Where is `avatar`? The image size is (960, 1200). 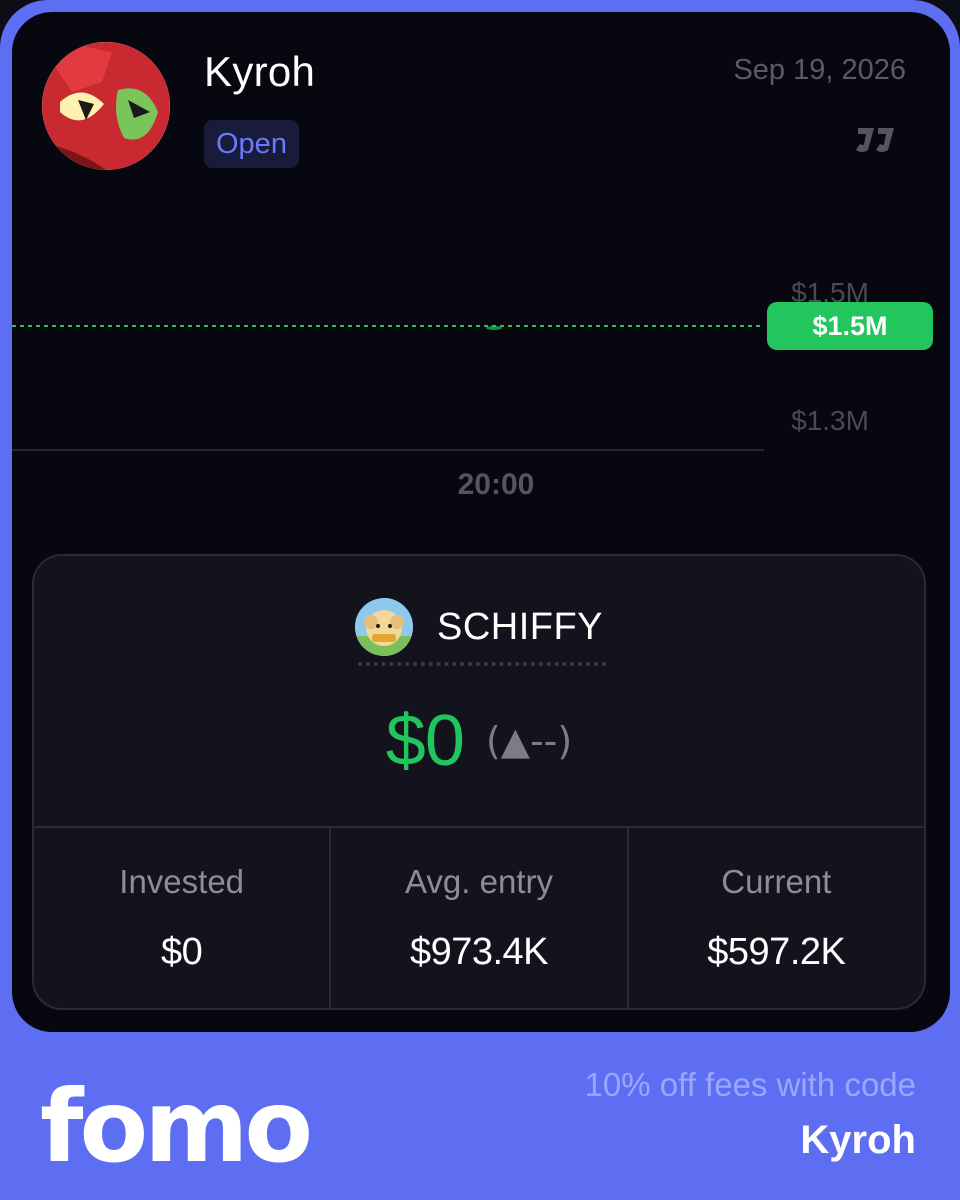 avatar is located at coordinates (106, 106).